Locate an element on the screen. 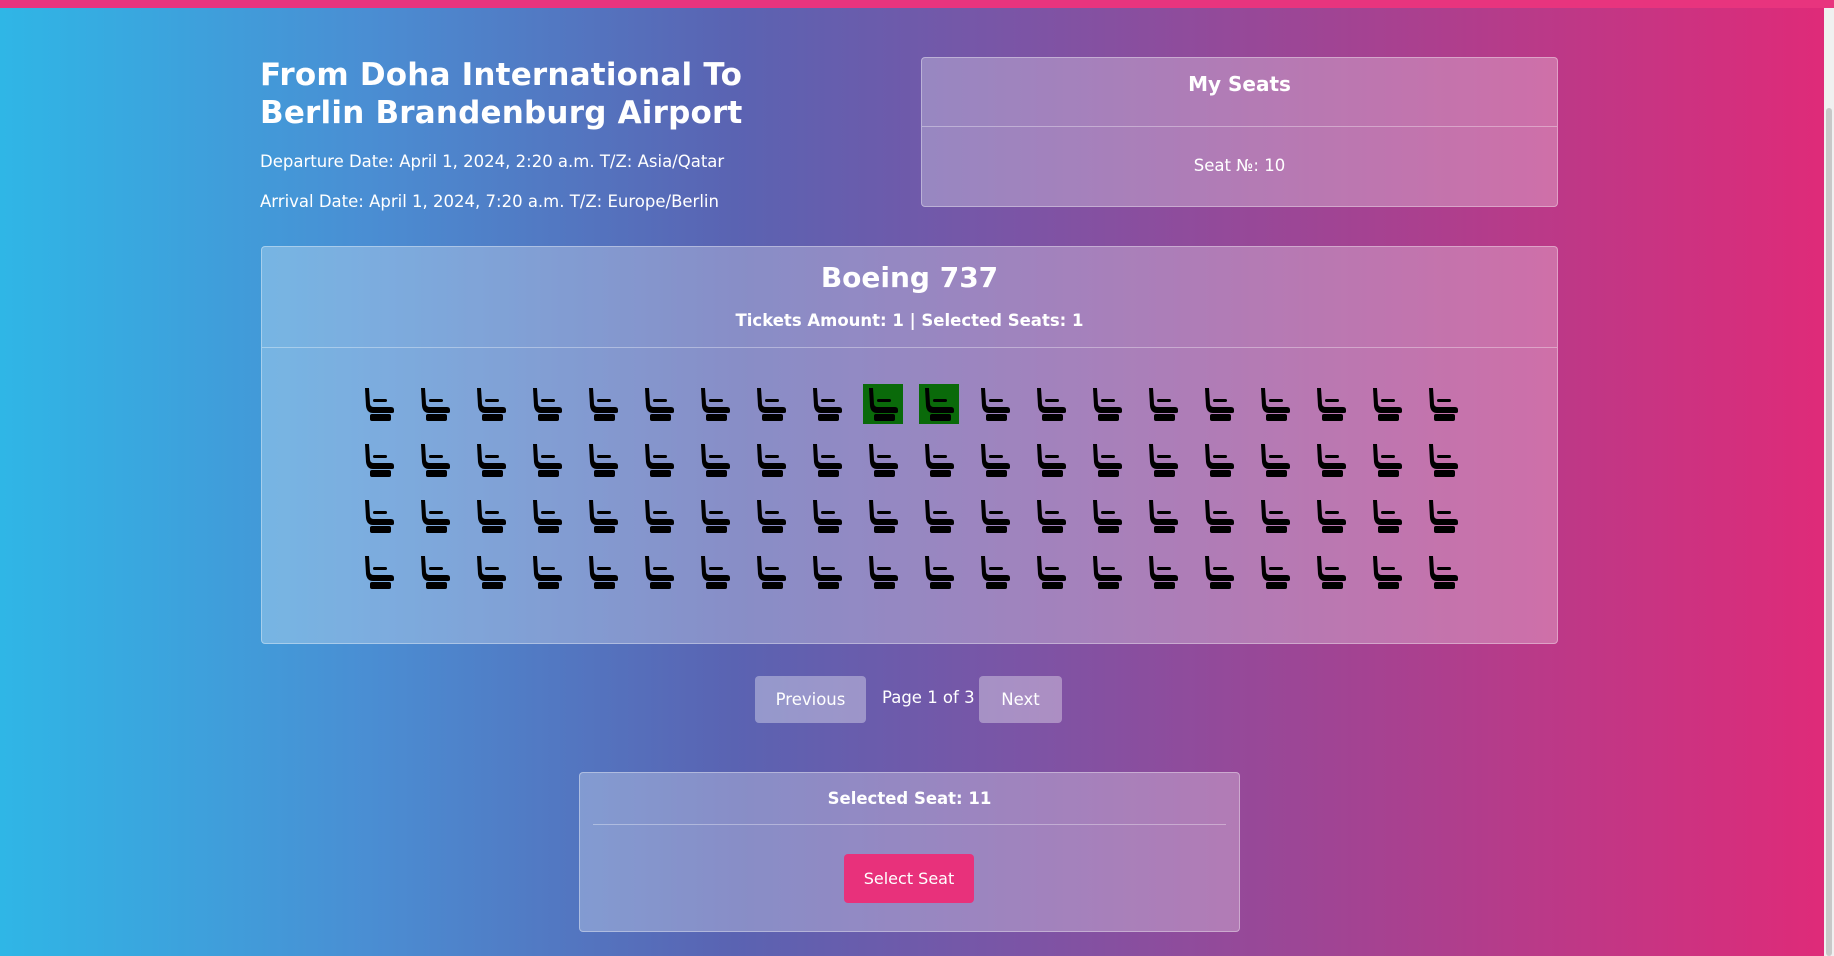 Image resolution: width=1834 pixels, height=956 pixels. previous-page-button: Previous is located at coordinates (810, 699).